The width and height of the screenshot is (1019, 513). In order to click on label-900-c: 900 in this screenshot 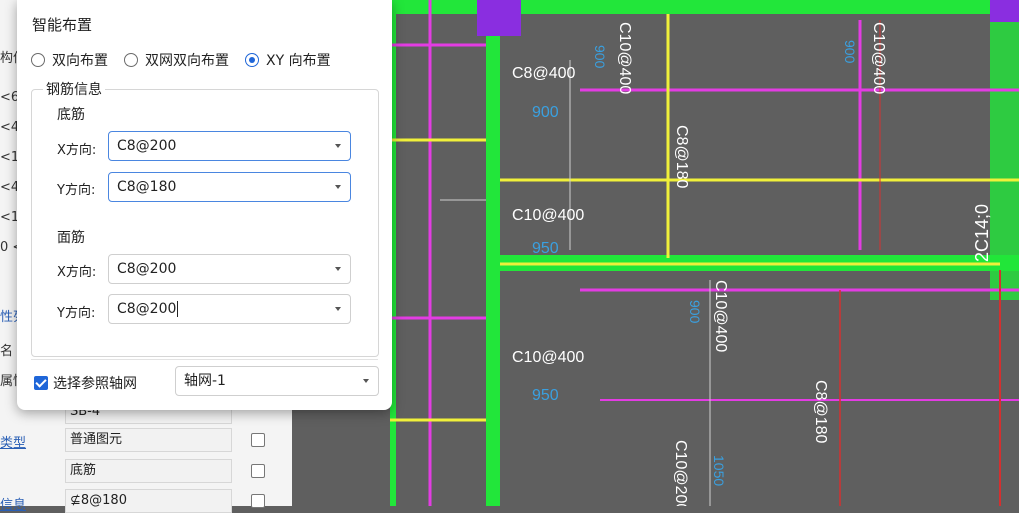, I will do `click(695, 312)`.